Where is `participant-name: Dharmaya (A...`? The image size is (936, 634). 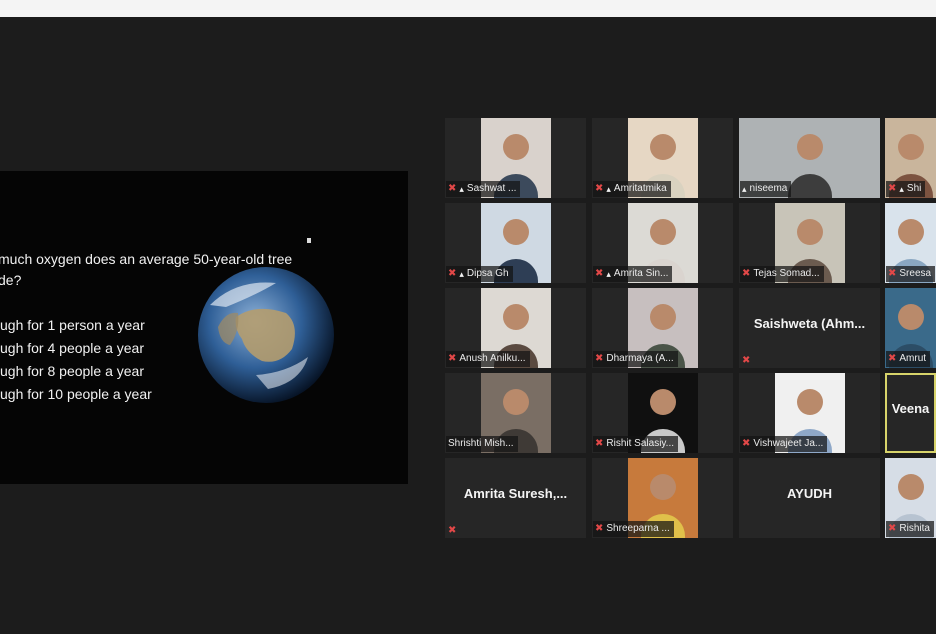
participant-name: Dharmaya (A... is located at coordinates (640, 358).